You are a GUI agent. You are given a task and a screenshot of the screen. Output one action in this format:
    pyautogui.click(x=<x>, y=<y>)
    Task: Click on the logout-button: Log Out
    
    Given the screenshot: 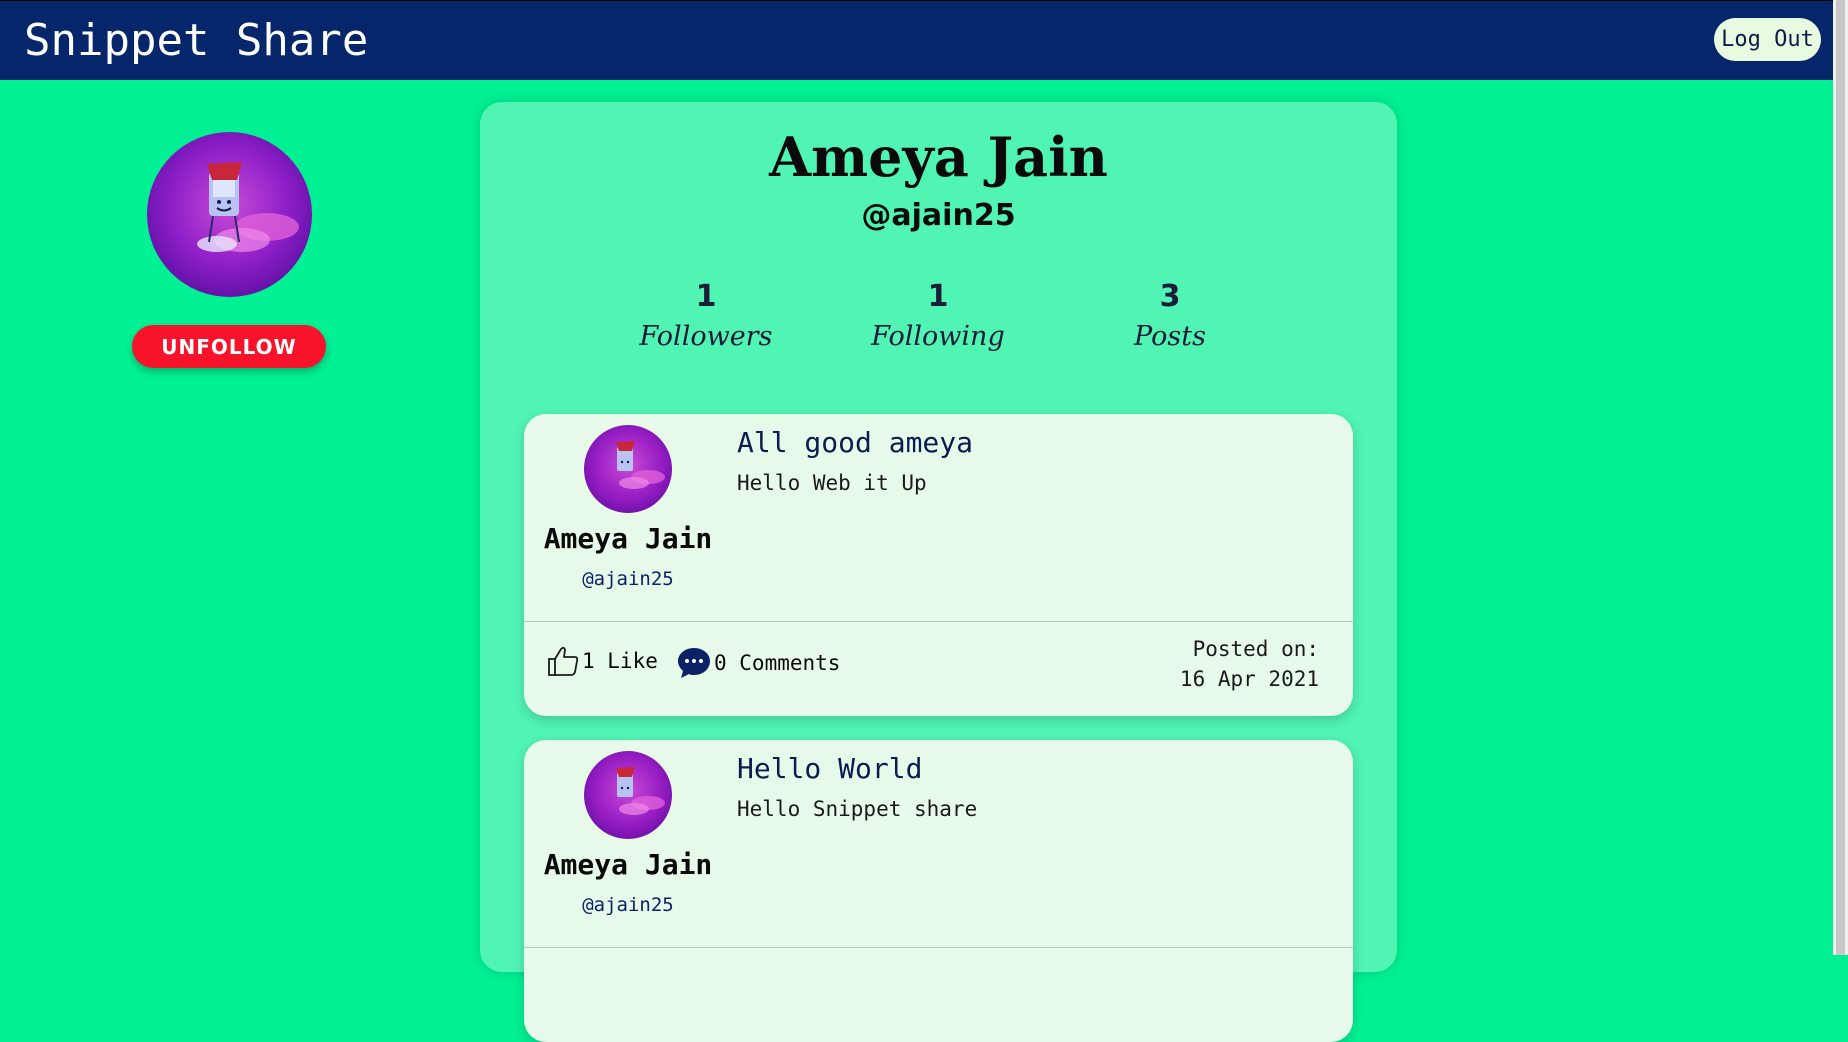 What is the action you would take?
    pyautogui.click(x=1767, y=39)
    